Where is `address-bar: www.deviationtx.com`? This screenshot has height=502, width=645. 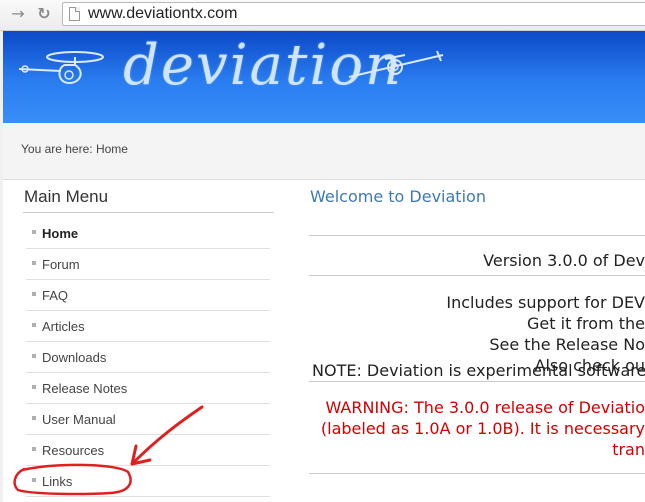
address-bar: www.deviationtx.com is located at coordinates (353, 14).